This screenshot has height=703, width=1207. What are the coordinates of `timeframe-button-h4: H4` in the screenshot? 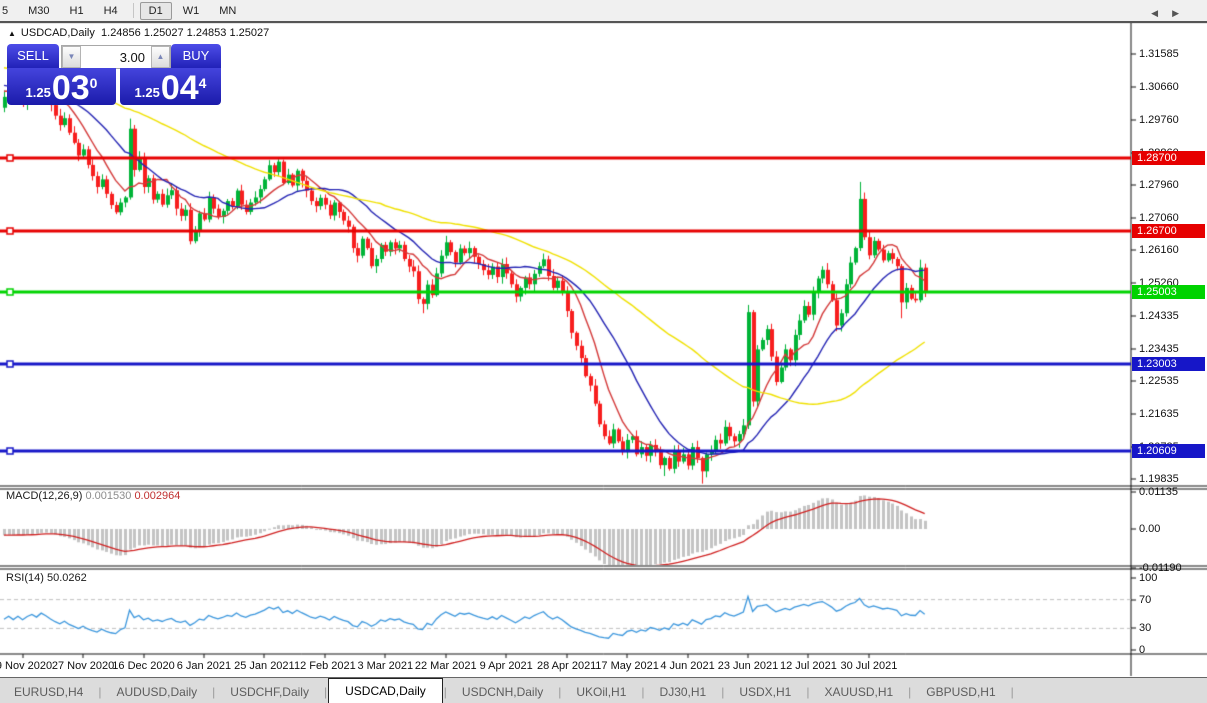 It's located at (111, 11).